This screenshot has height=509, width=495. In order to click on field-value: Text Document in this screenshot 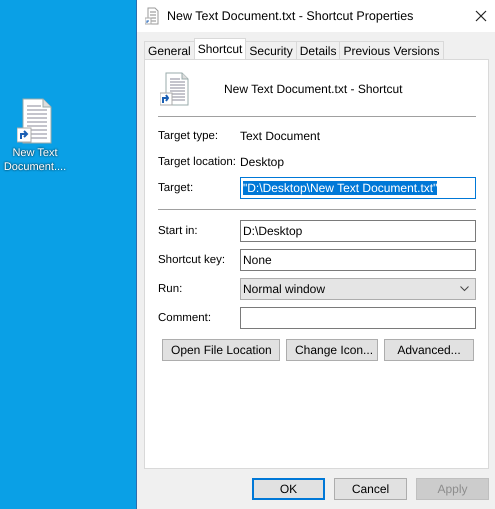, I will do `click(280, 136)`.